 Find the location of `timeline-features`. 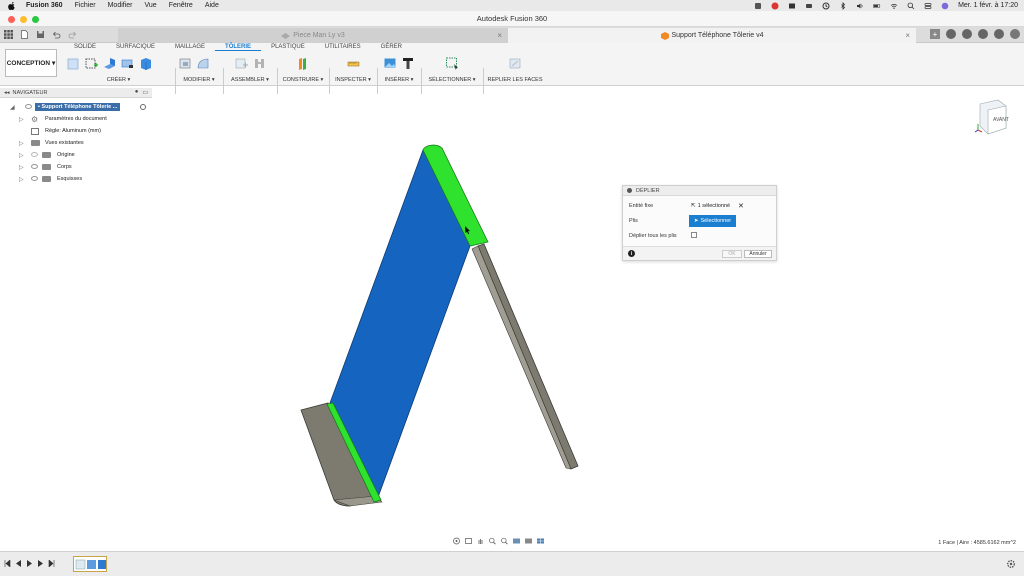

timeline-features is located at coordinates (90, 564).